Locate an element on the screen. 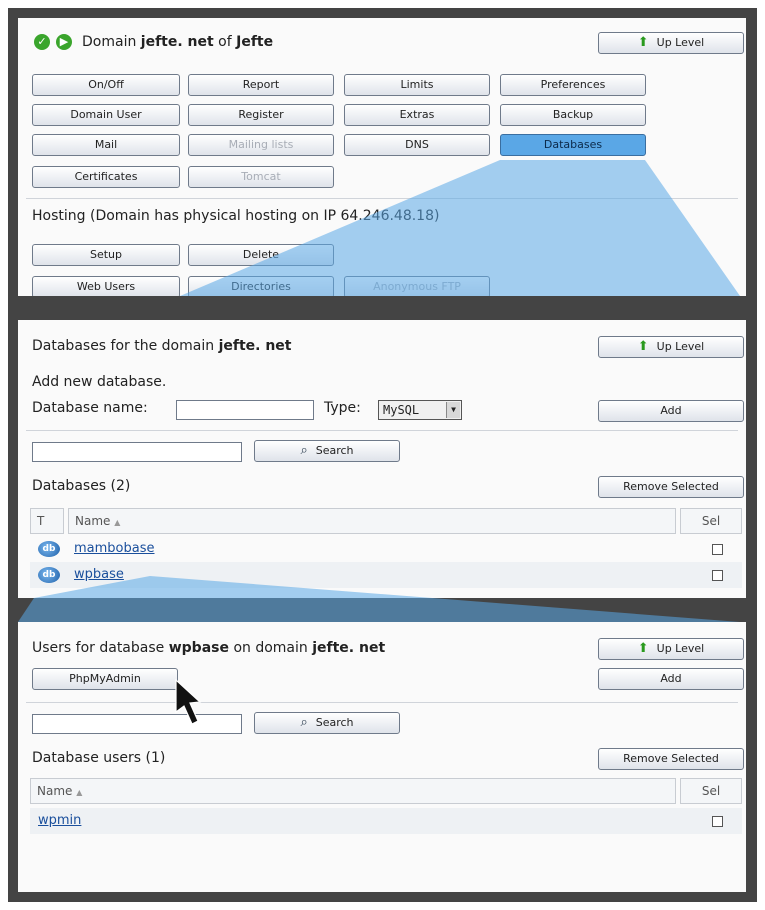 This screenshot has width=765, height=910. column-type: T is located at coordinates (47, 521).